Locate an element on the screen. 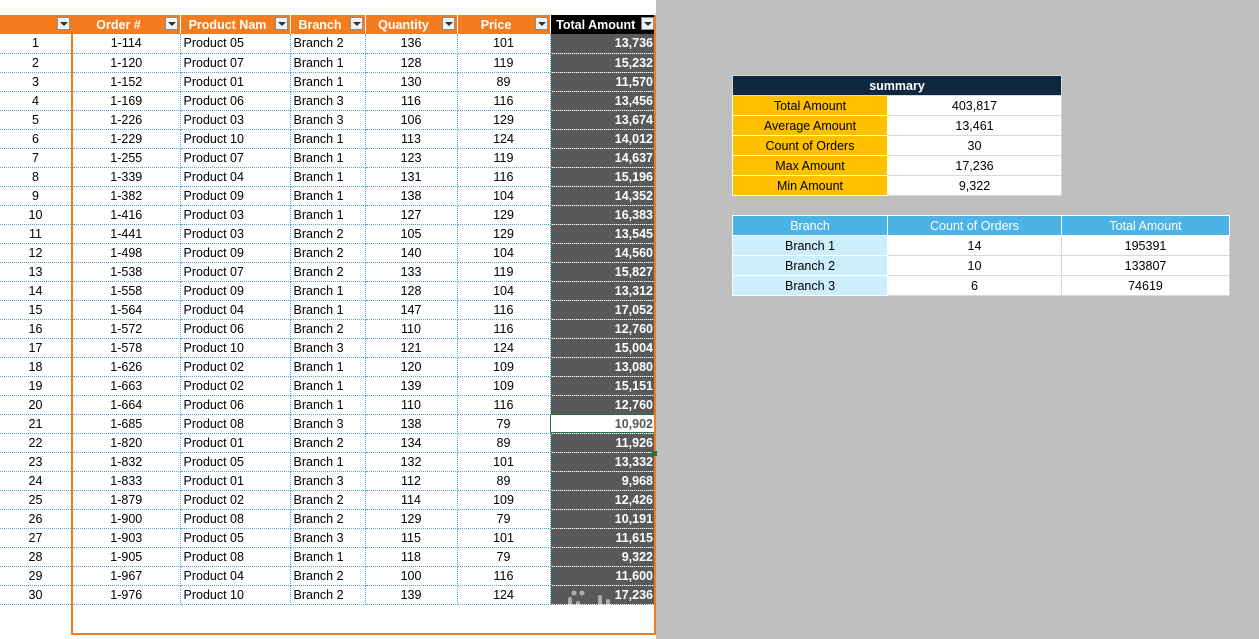 This screenshot has width=1259, height=639. cell-quantity: 128 is located at coordinates (411, 291).